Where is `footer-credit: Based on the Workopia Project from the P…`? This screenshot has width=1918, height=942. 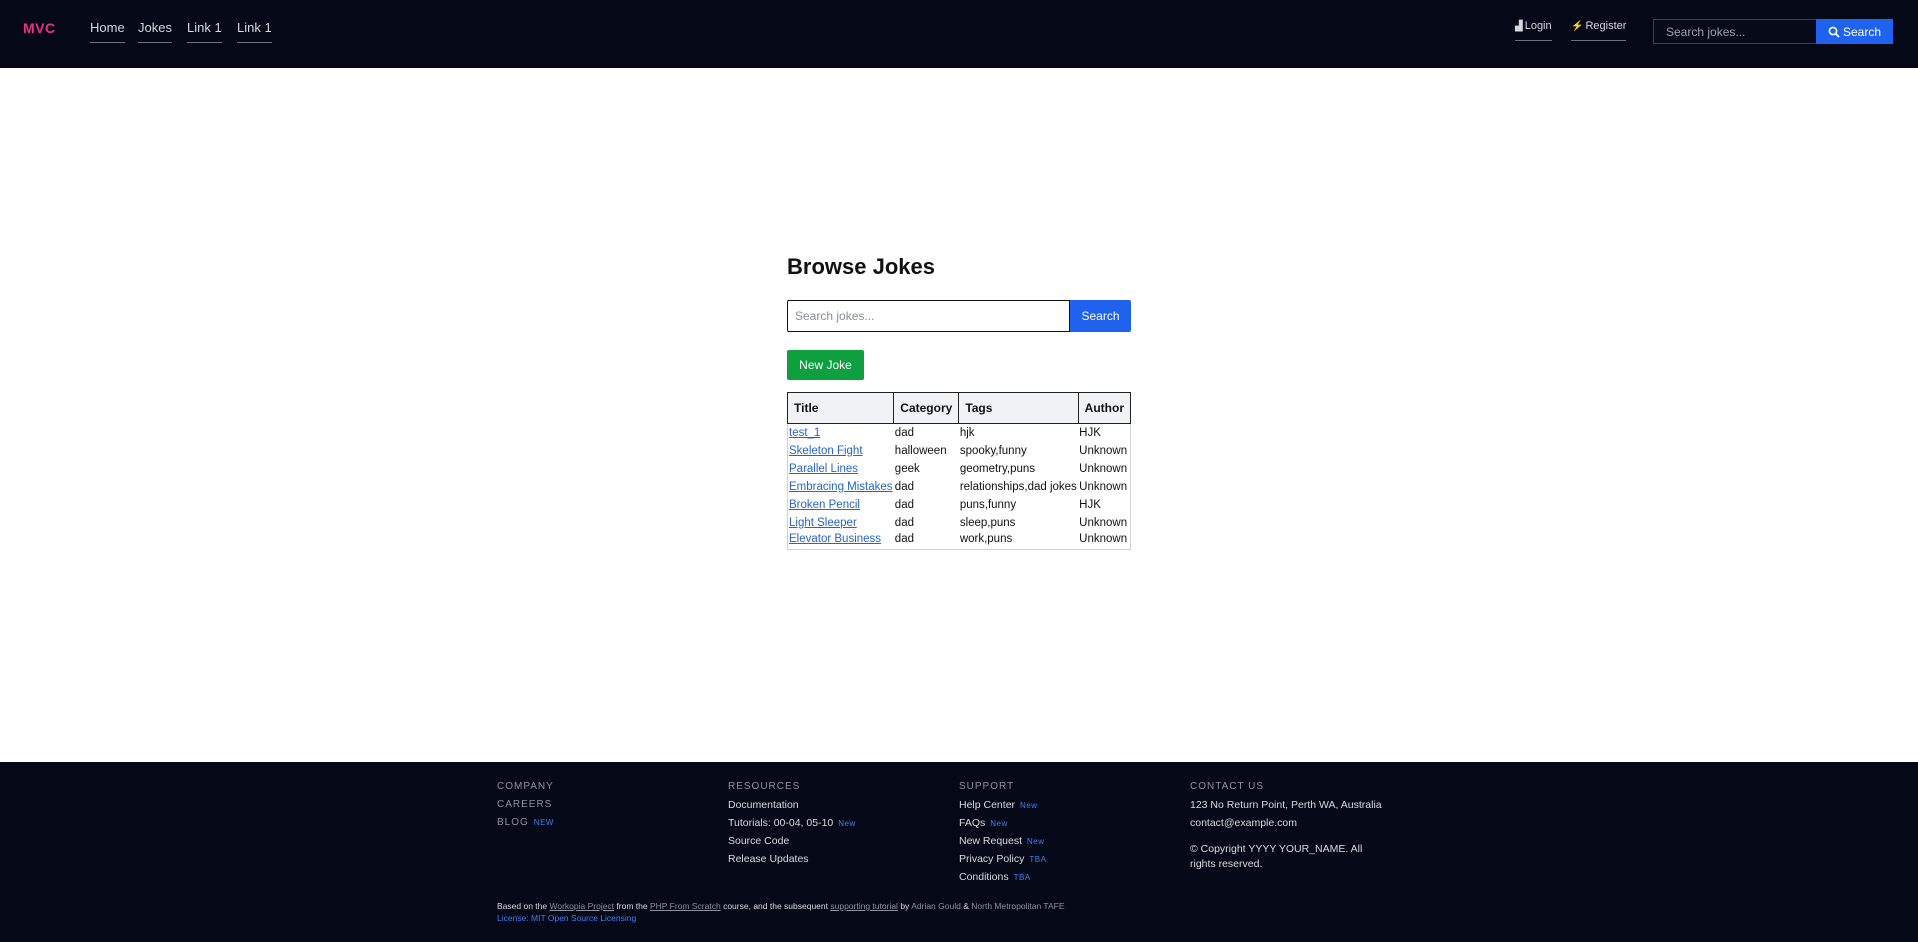
footer-credit: Based on the Workopia Project from the P… is located at coordinates (781, 912).